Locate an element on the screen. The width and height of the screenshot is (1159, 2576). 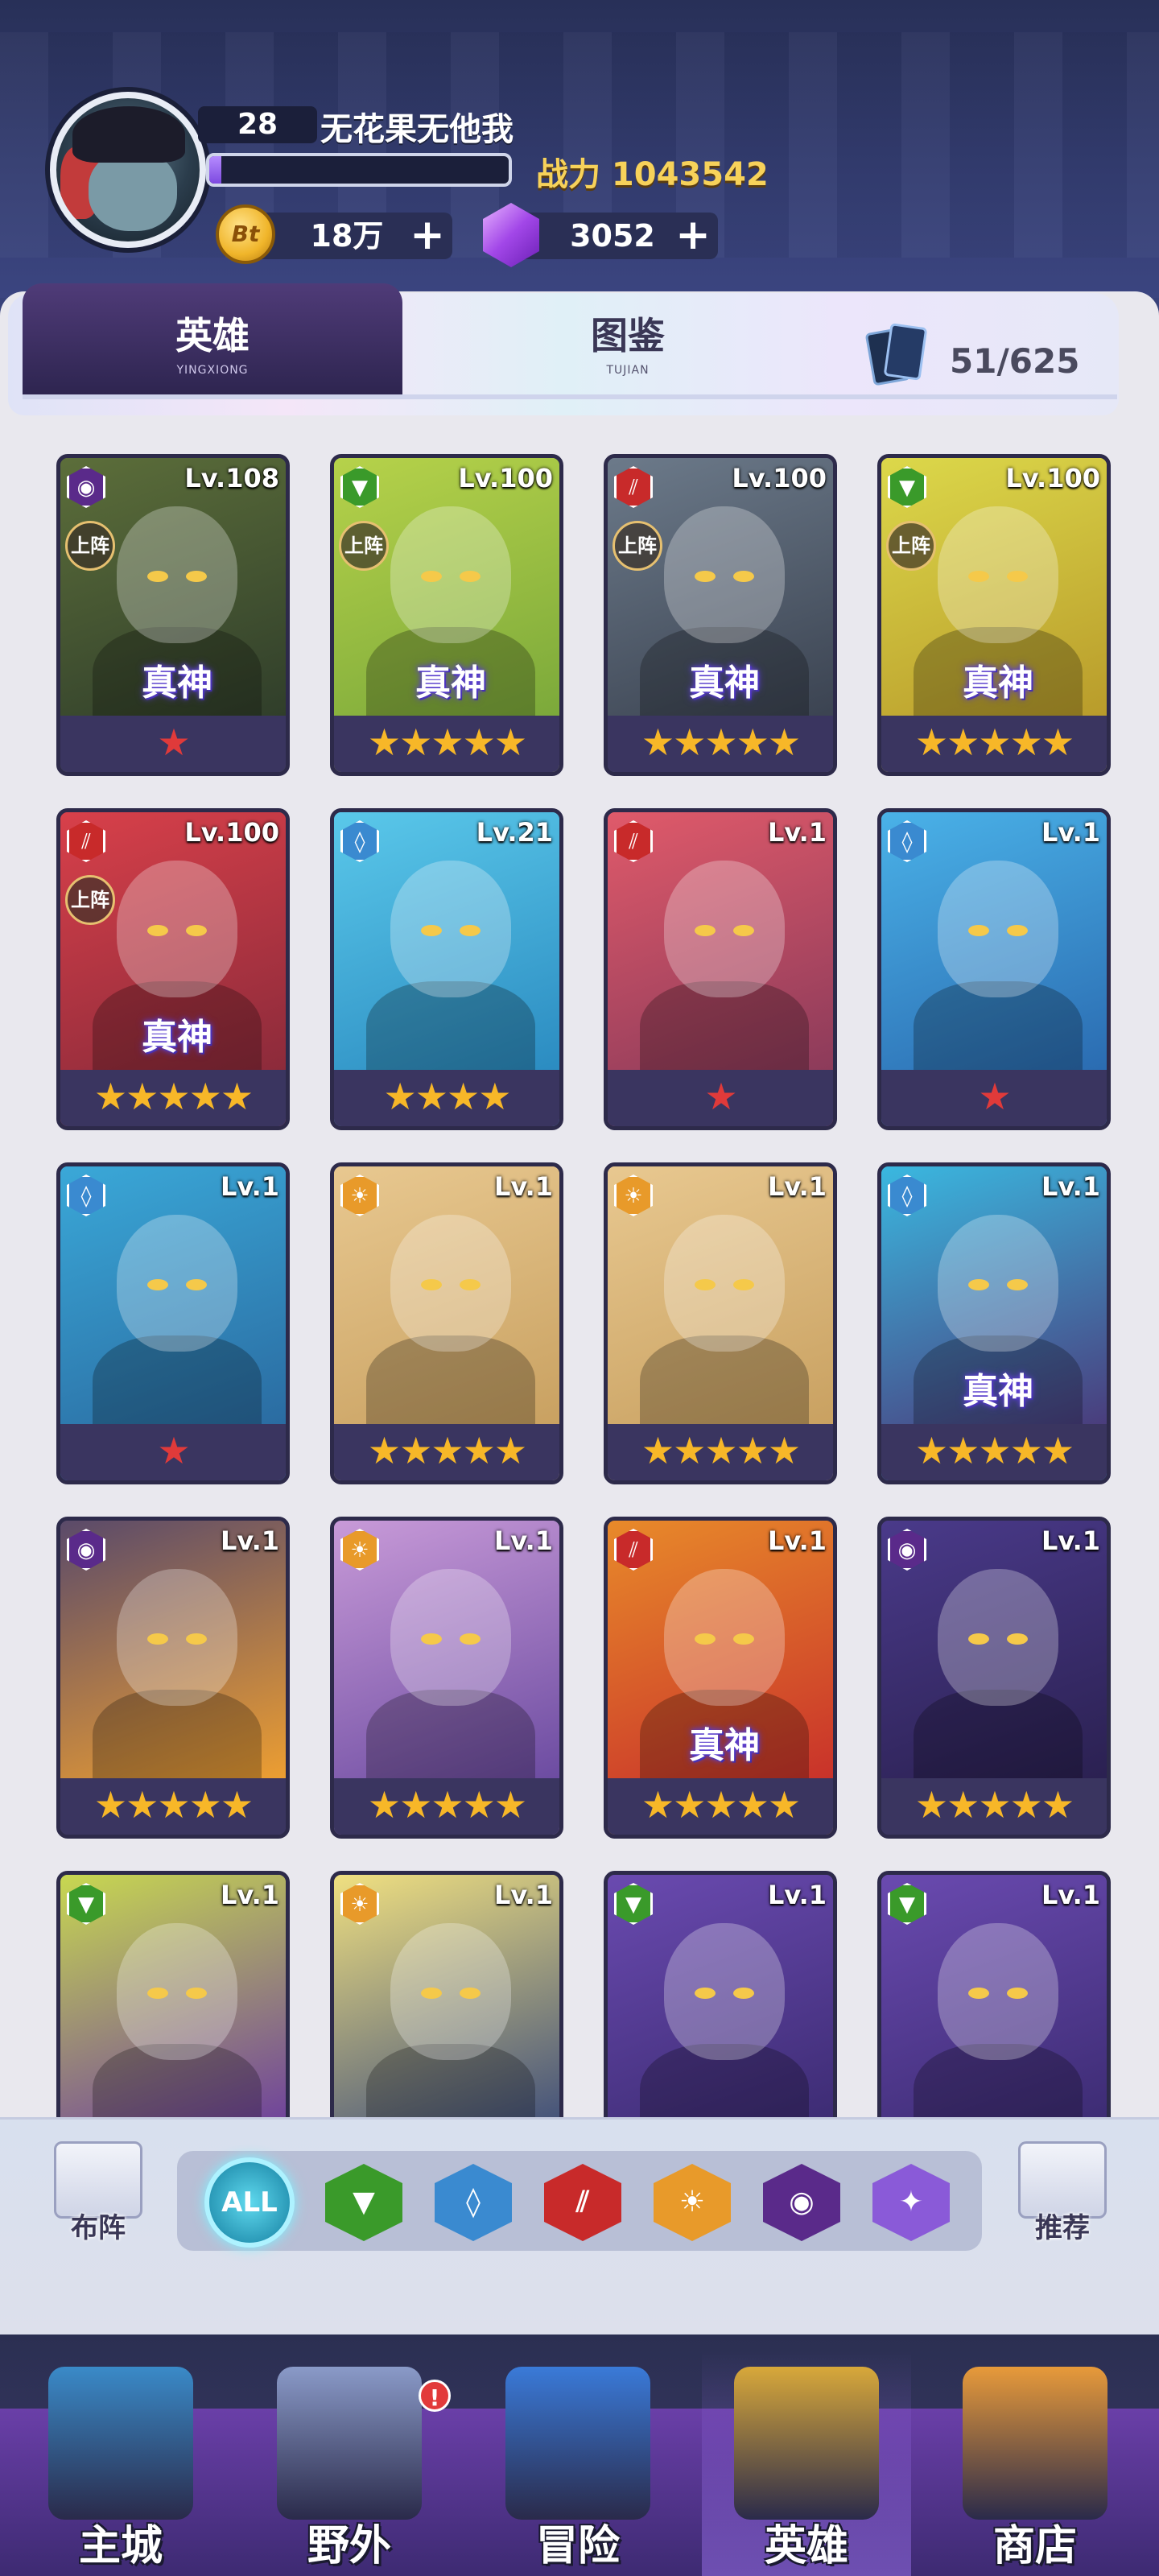
gold-coin-icon: Bt is located at coordinates (245, 234).